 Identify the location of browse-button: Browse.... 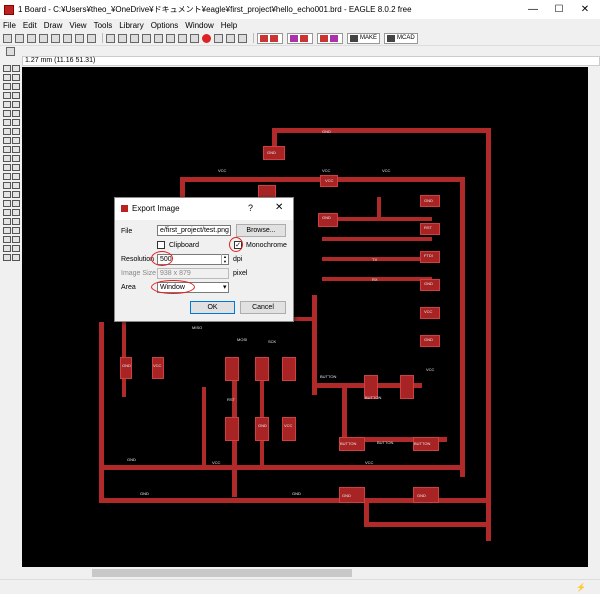
(261, 230).